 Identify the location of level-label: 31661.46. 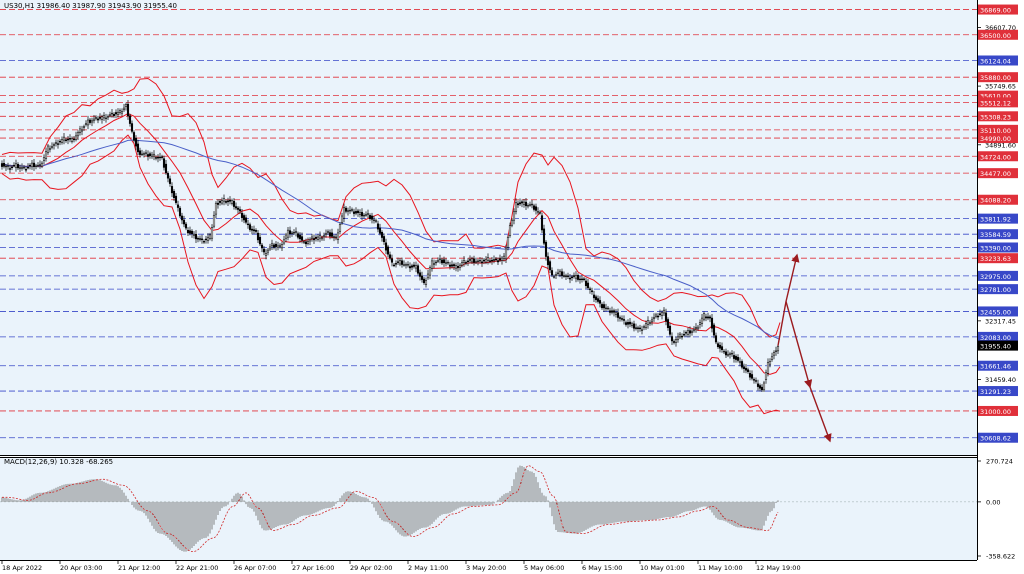
(995, 367).